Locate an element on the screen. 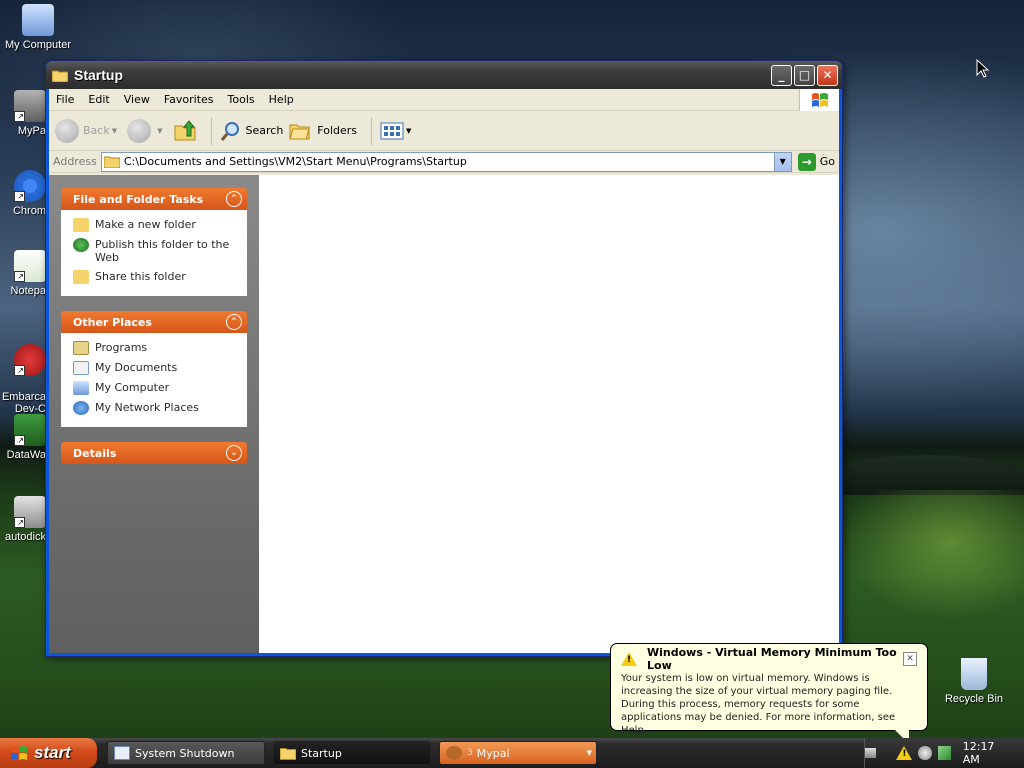 The height and width of the screenshot is (768, 1024). clock: 12:17 AM is located at coordinates (987, 753).